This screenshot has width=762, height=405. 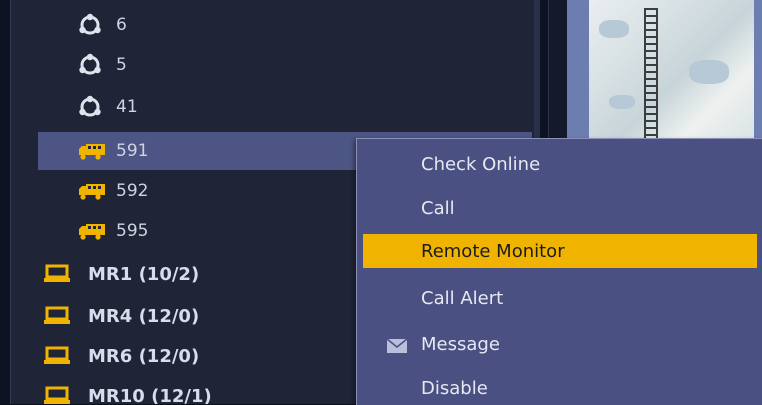 I want to click on tree-group: MR6 (12/0), so click(x=196, y=356).